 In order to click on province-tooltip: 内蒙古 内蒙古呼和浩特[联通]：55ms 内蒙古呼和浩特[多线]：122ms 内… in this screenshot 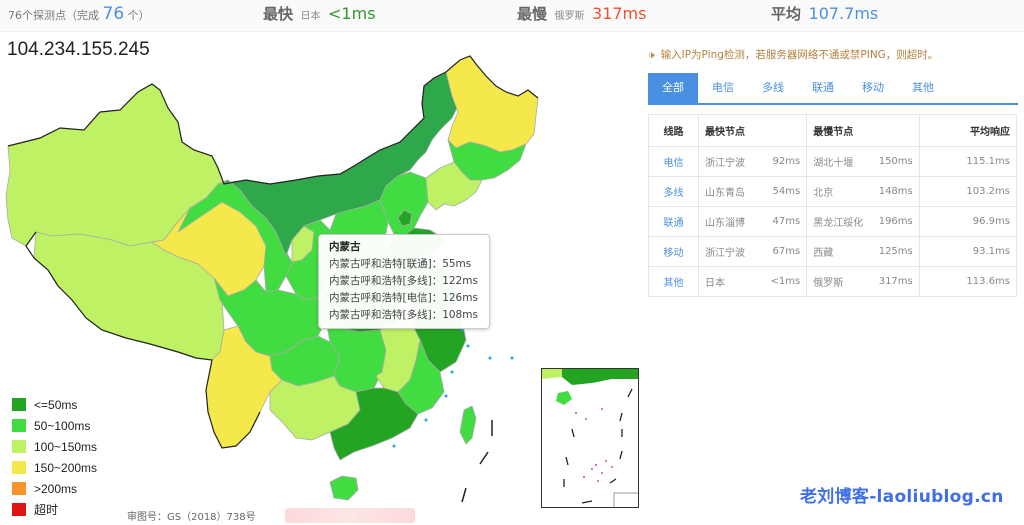, I will do `click(404, 281)`.